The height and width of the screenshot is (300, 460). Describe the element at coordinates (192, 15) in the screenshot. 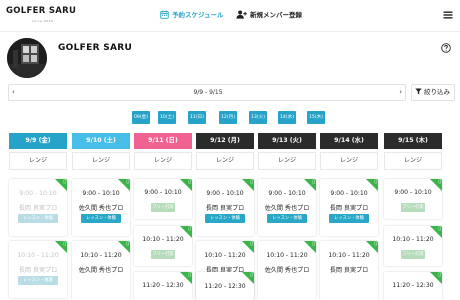

I see `nav-schedule-link: 予約スケジュール` at that location.